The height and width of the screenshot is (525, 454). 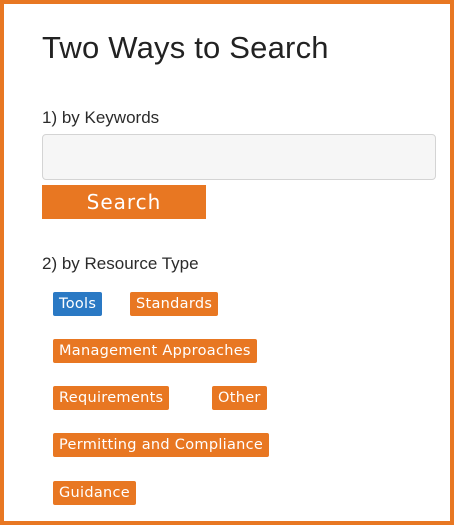 I want to click on tag-permitting-and-compliance: Permitting and Compliance, so click(x=161, y=445).